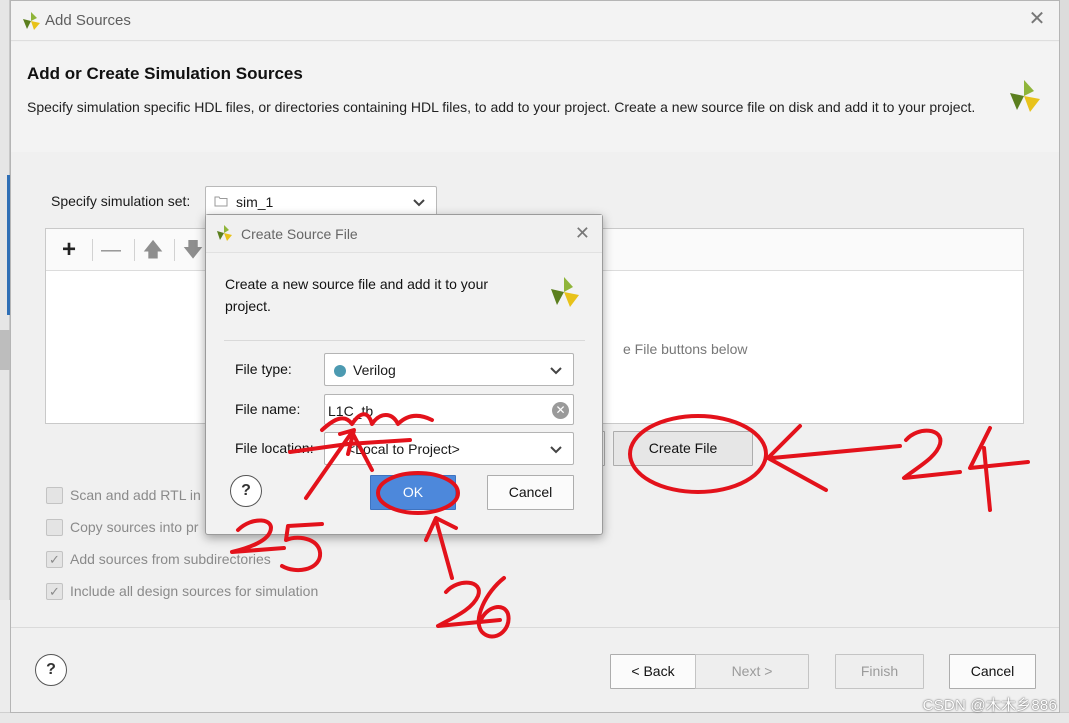 This screenshot has width=1069, height=723. I want to click on background-selection-bar, so click(5, 245).